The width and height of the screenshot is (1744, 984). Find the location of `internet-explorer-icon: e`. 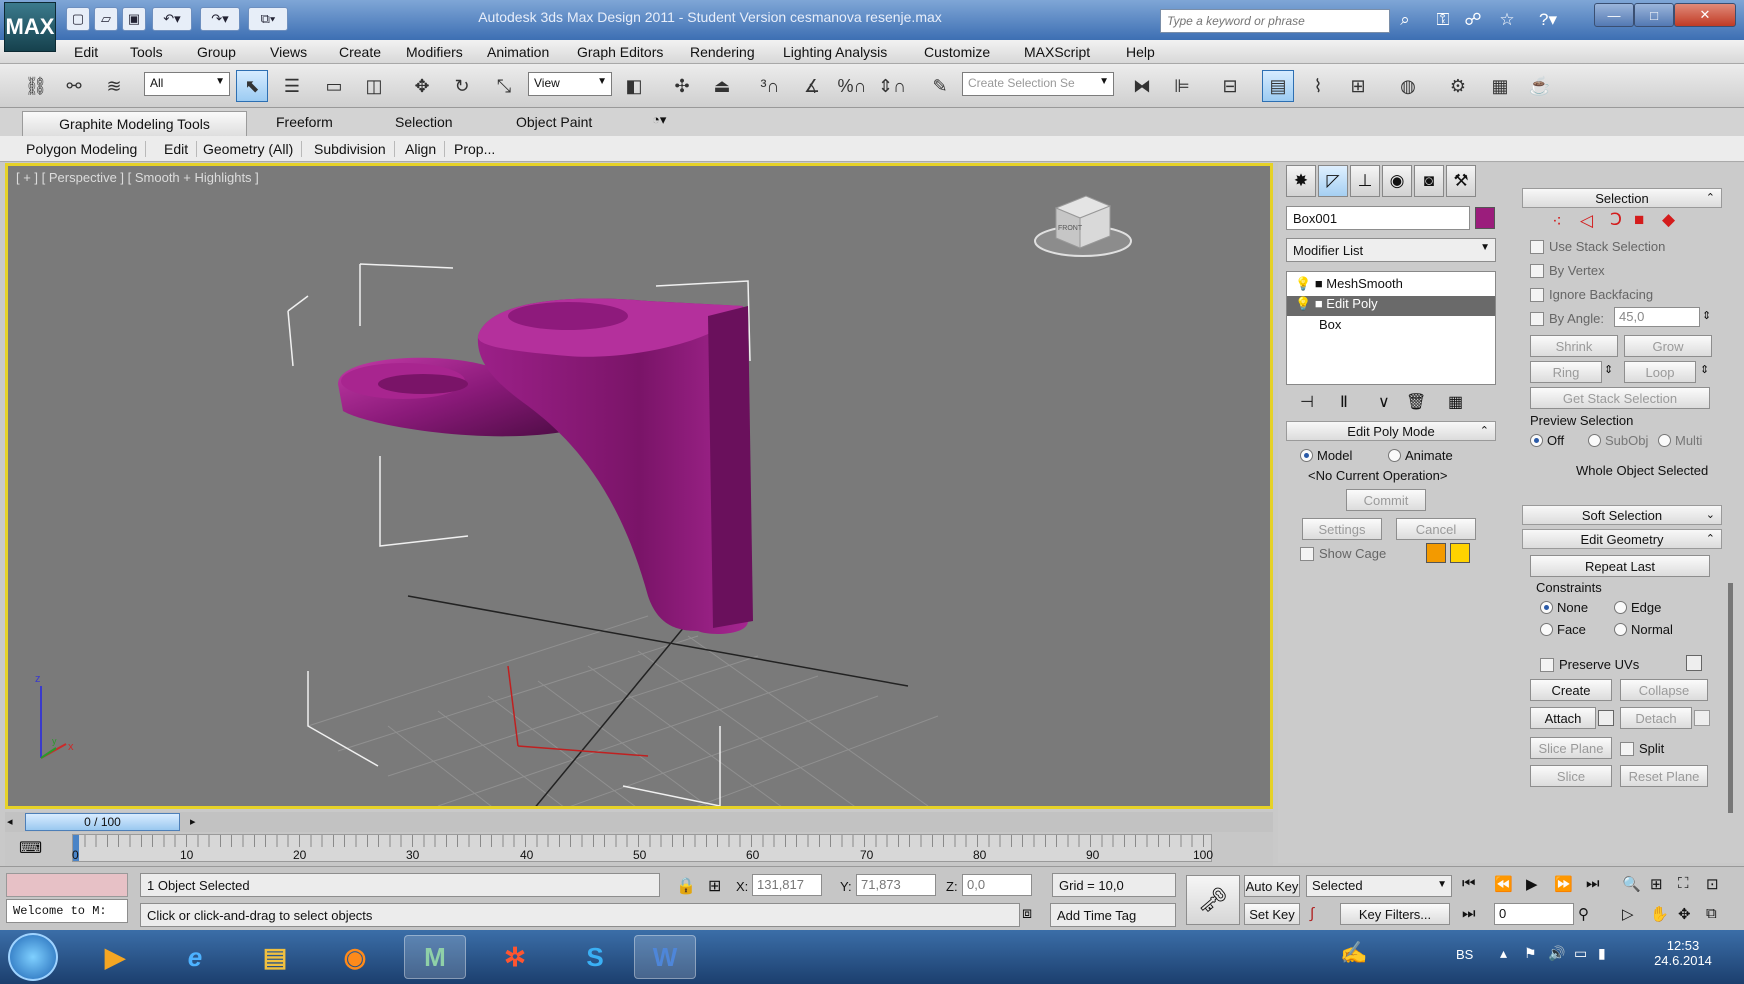

internet-explorer-icon: e is located at coordinates (195, 957).